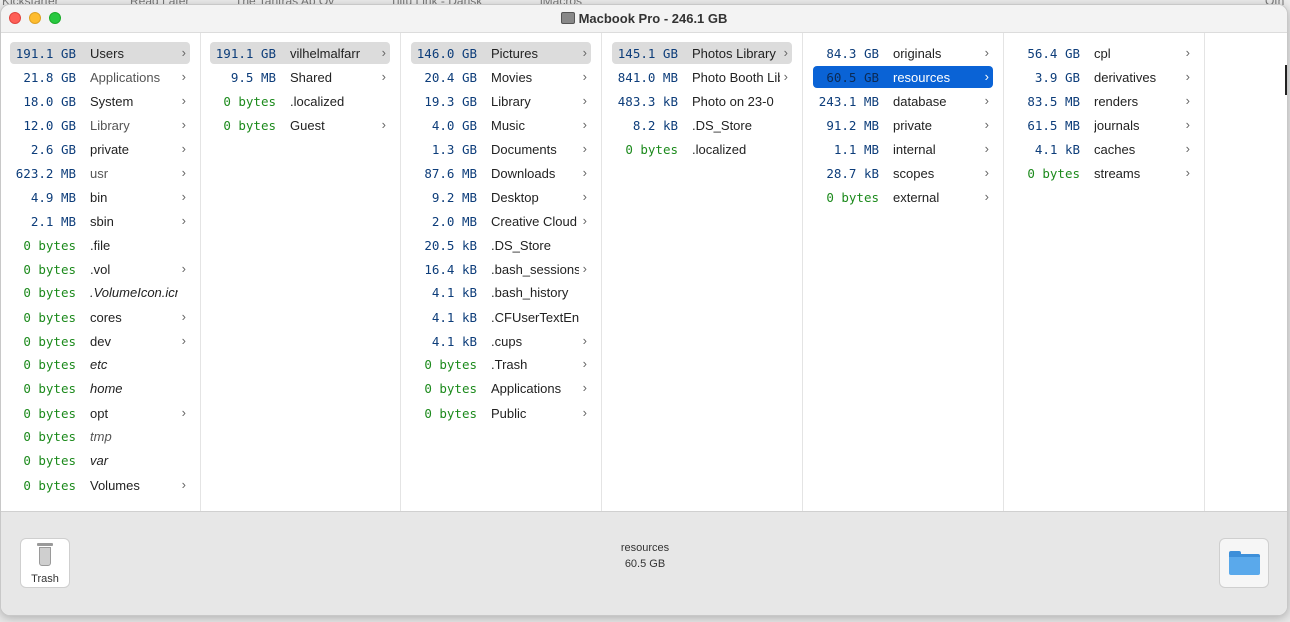 The image size is (1290, 622). Describe the element at coordinates (100, 125) in the screenshot. I see `file-row: 12.0 GB Library ›` at that location.